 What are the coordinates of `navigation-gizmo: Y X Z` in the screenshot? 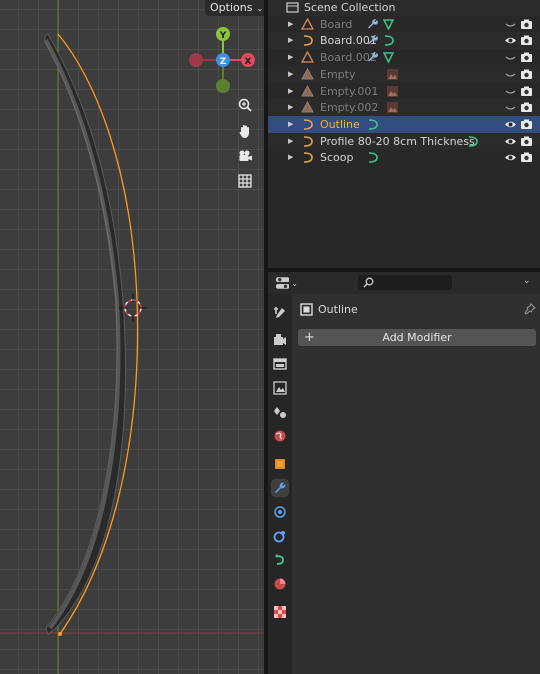 It's located at (222, 60).